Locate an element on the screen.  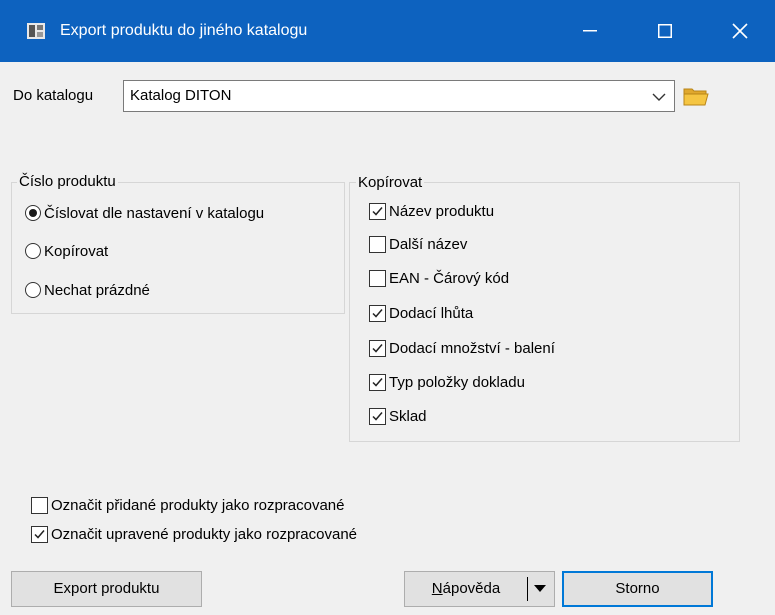
help-accelerator: N is located at coordinates (437, 588).